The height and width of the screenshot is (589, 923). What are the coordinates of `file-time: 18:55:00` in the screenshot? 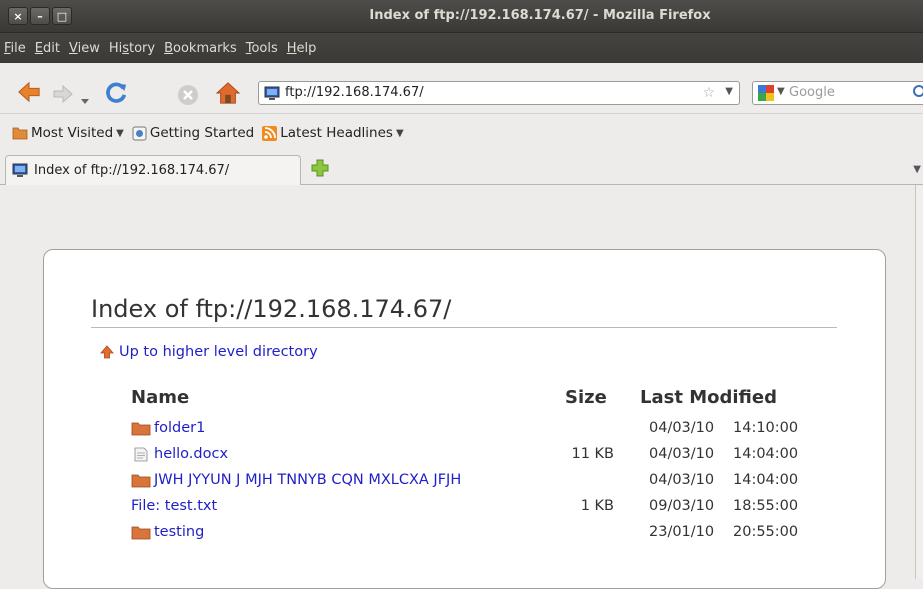 It's located at (766, 506).